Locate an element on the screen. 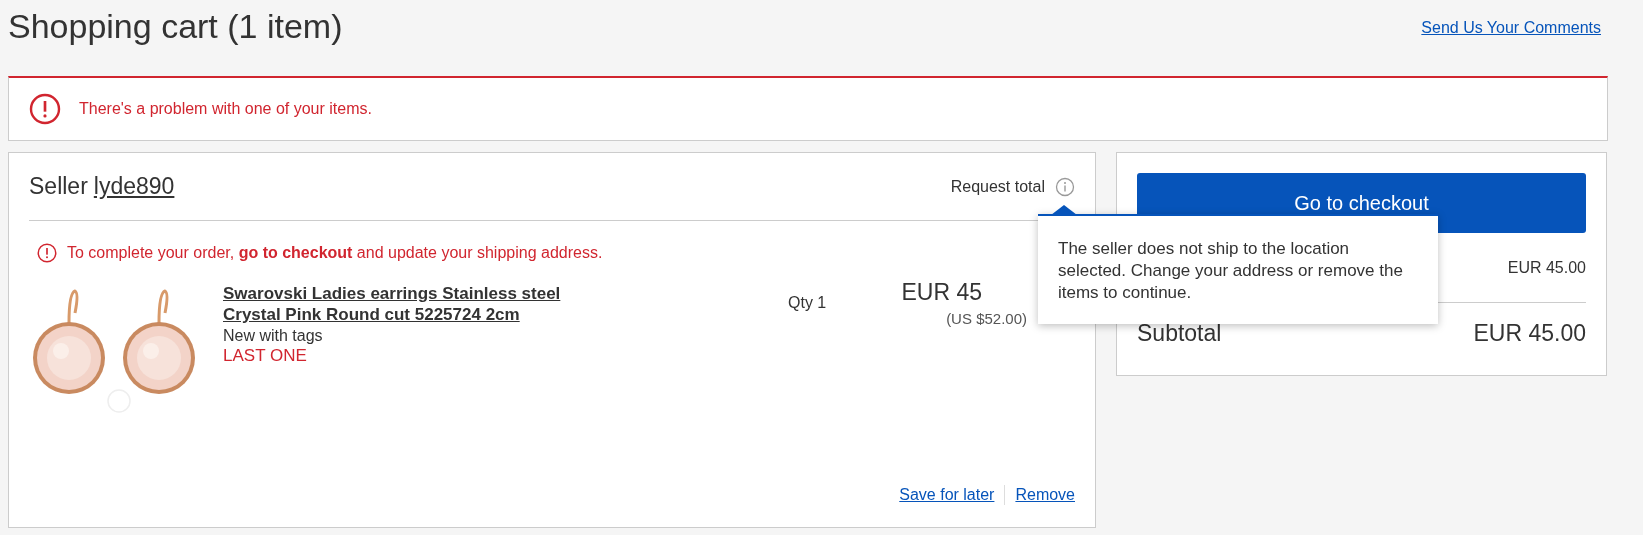  cart-action-link: Save for later is located at coordinates (947, 495).